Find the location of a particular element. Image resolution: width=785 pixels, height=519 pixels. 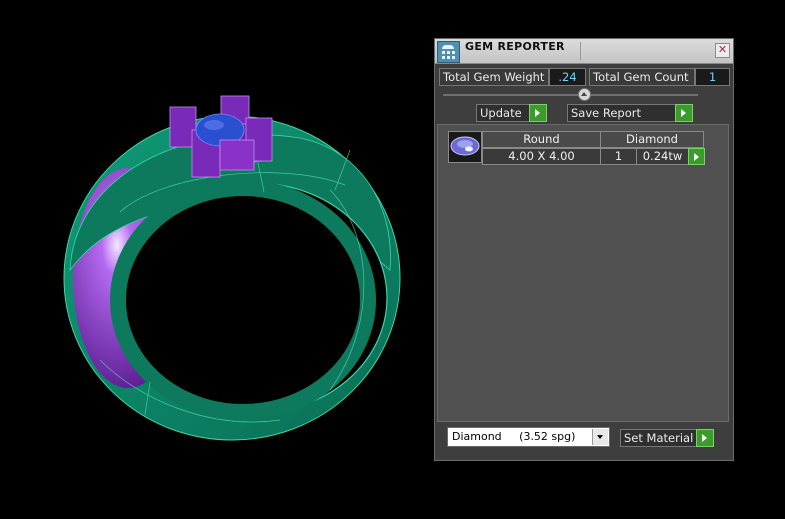

set-material-button: Set Material is located at coordinates (667, 438).